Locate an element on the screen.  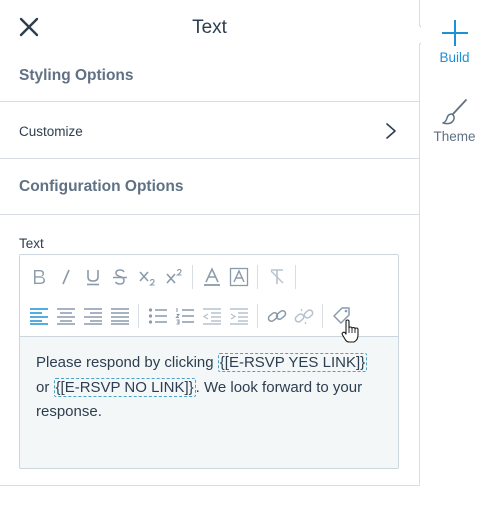
rail-build-label: Build is located at coordinates (454, 57).